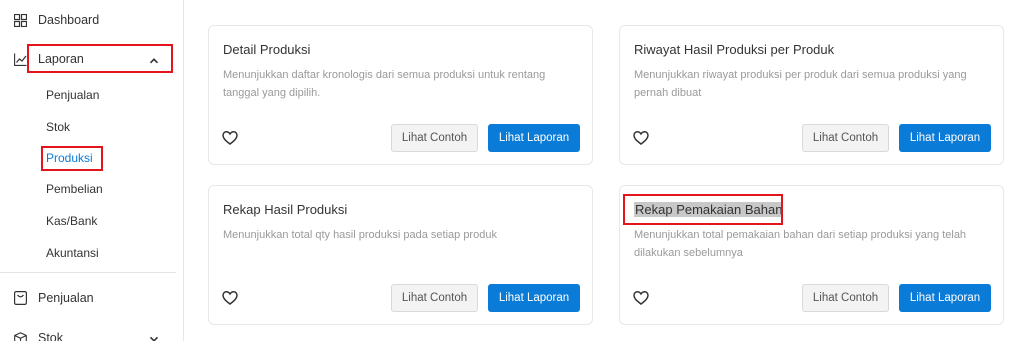  What do you see at coordinates (100, 58) in the screenshot?
I see `highlight-box-laporan` at bounding box center [100, 58].